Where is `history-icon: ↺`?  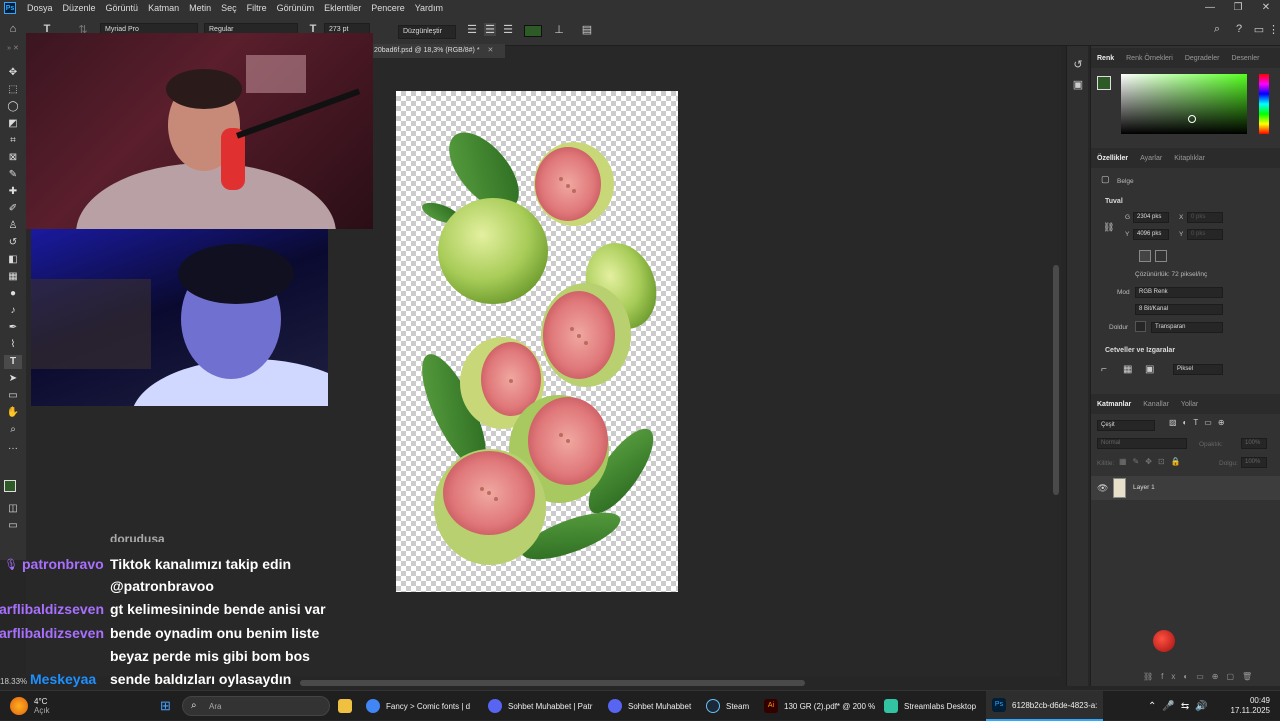
history-icon: ↺ is located at coordinates (1078, 64).